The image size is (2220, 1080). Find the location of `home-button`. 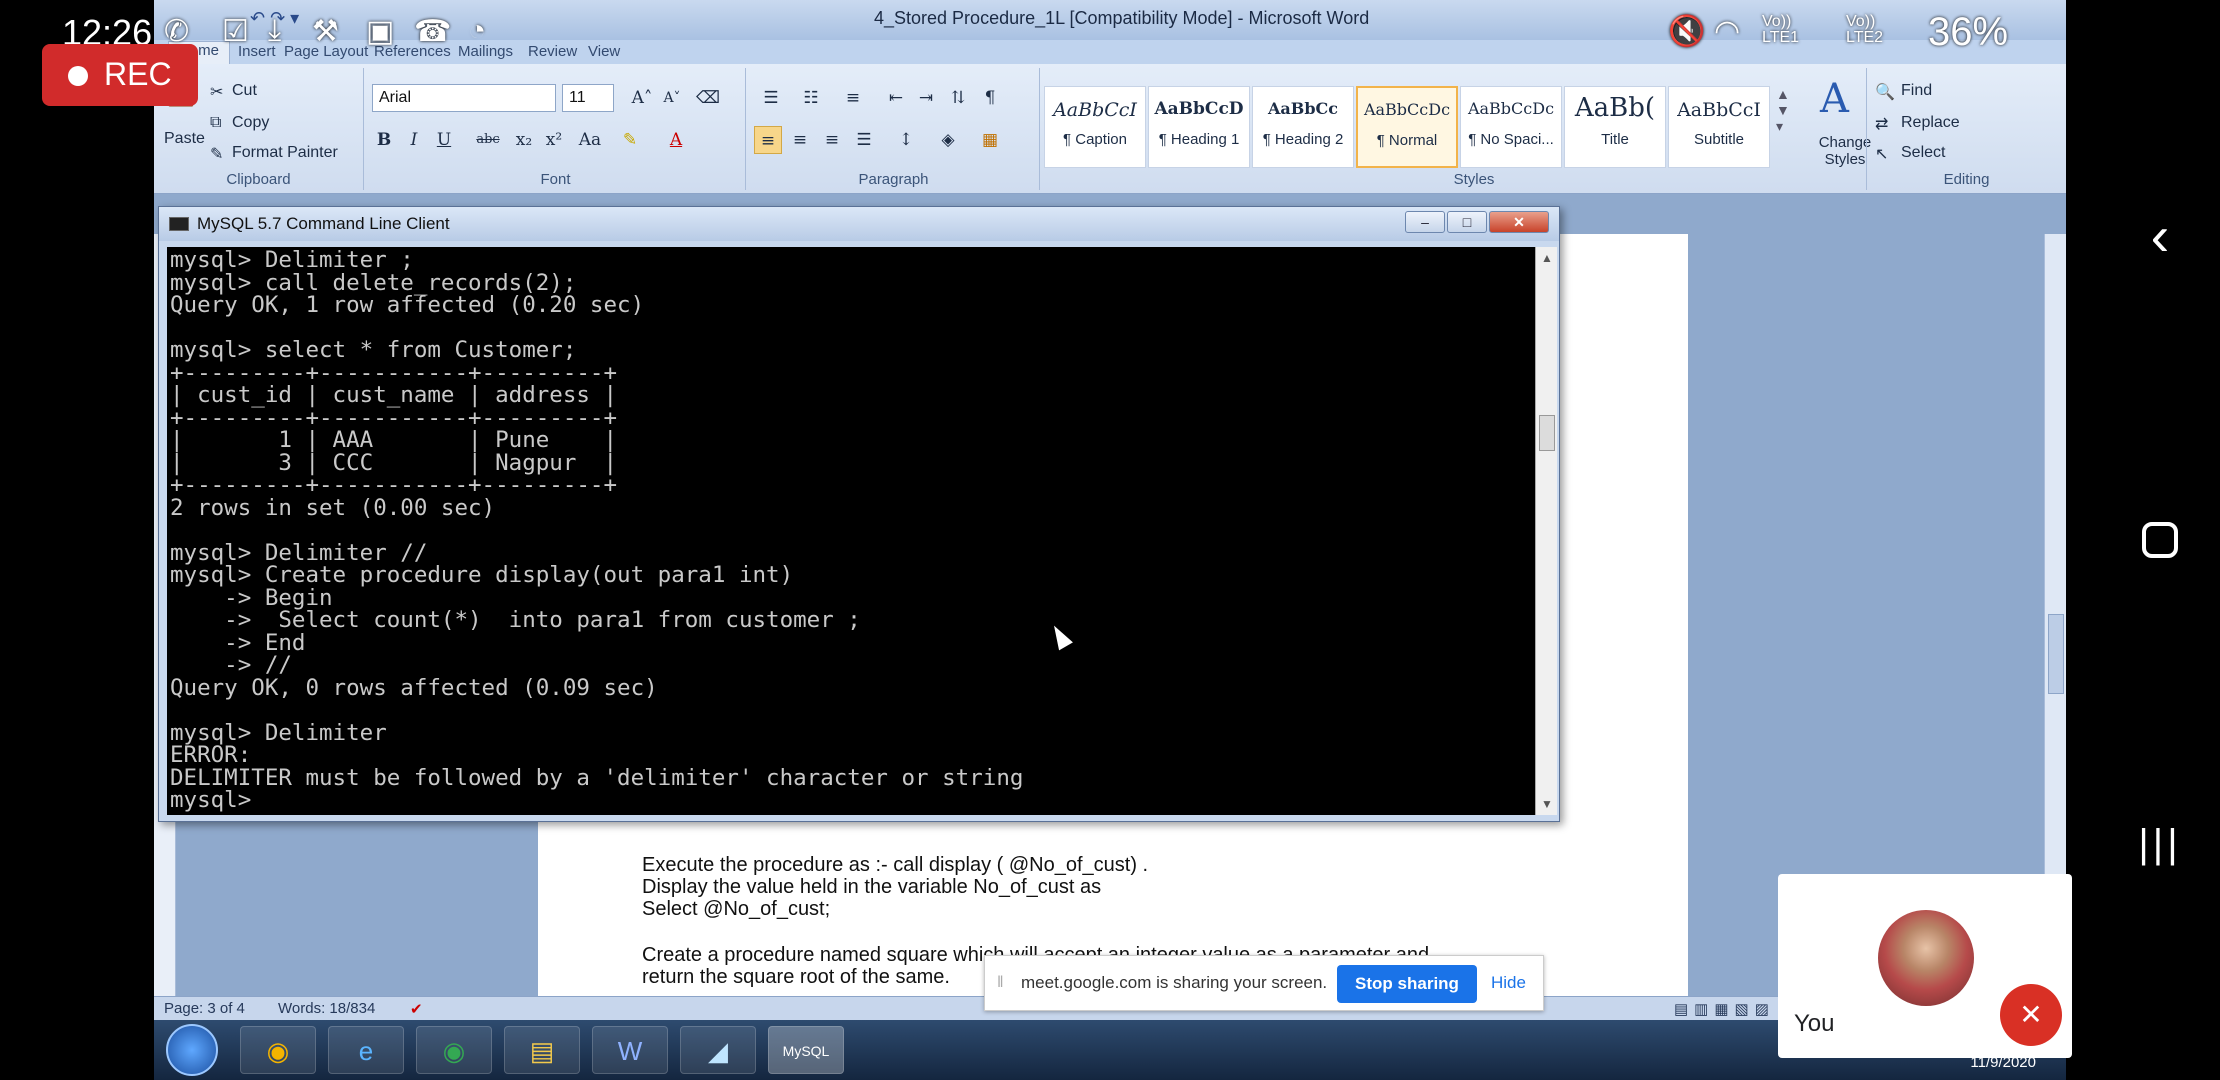

home-button is located at coordinates (2160, 540).